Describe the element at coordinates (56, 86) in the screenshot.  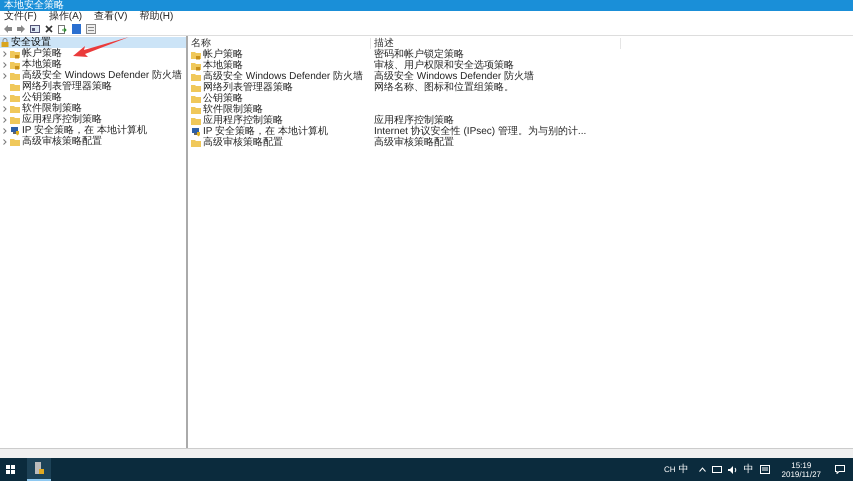
I see `tree-item: 网络列表管理器策略` at that location.